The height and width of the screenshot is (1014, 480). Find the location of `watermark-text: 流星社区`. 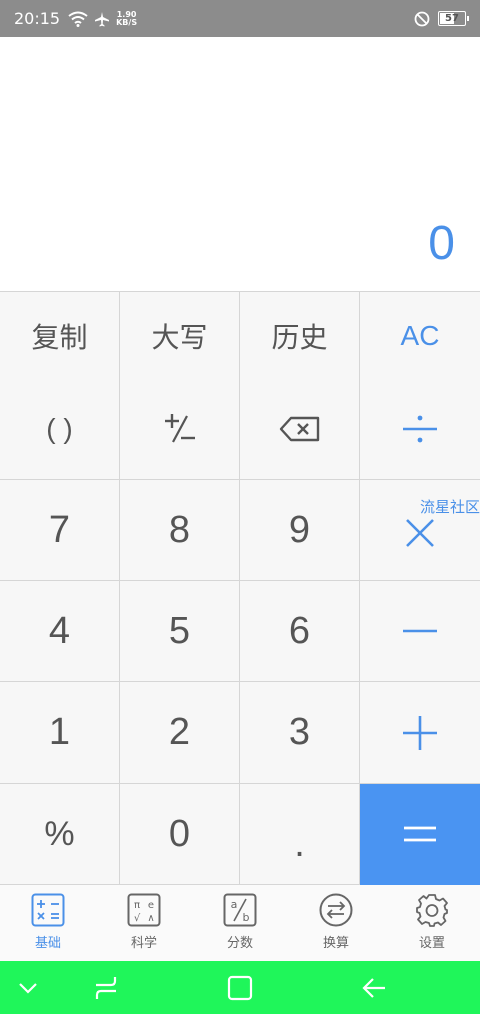

watermark-text: 流星社区 is located at coordinates (449, 507).